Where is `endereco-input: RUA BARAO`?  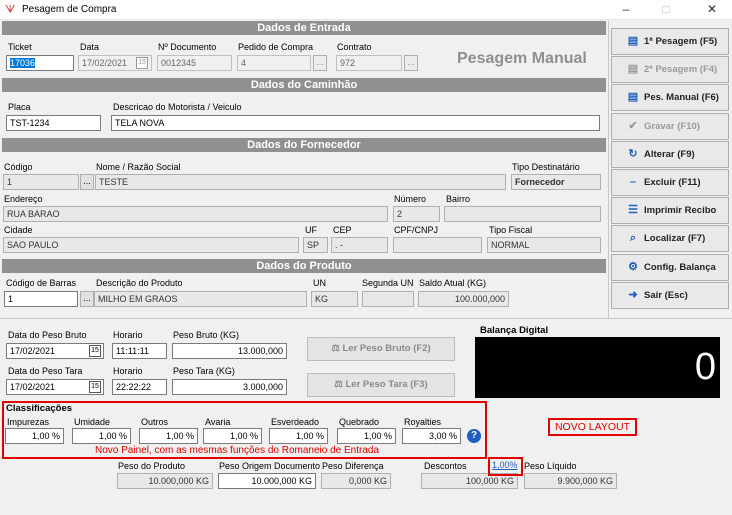 endereco-input: RUA BARAO is located at coordinates (195, 214).